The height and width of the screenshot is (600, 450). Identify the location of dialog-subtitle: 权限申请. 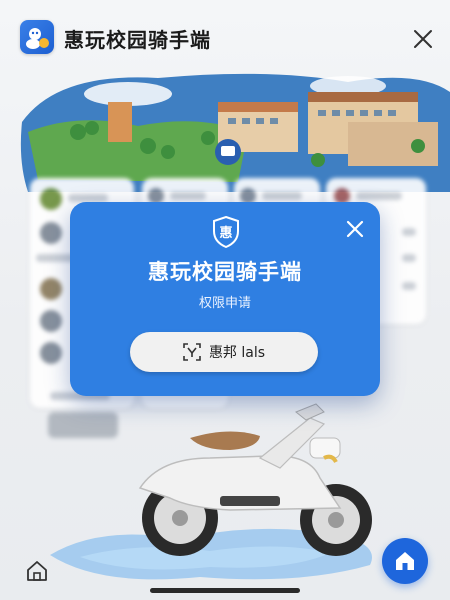
(224, 303).